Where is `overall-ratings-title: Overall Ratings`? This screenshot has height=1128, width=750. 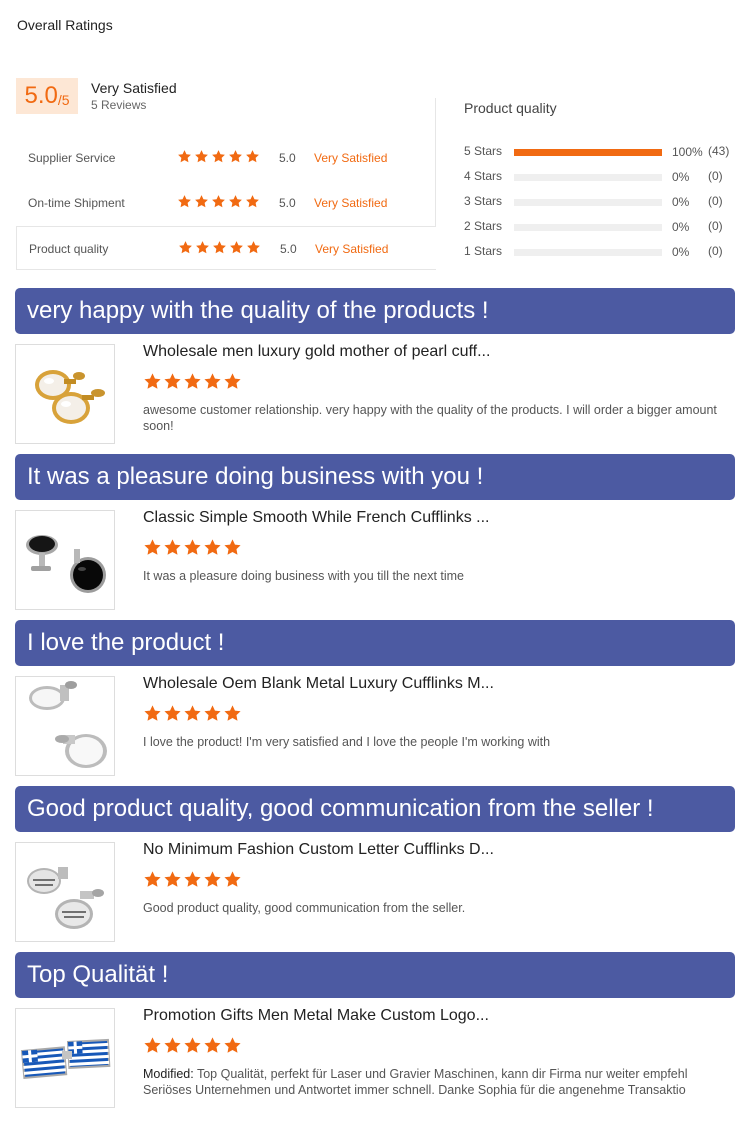 overall-ratings-title: Overall Ratings is located at coordinates (65, 25).